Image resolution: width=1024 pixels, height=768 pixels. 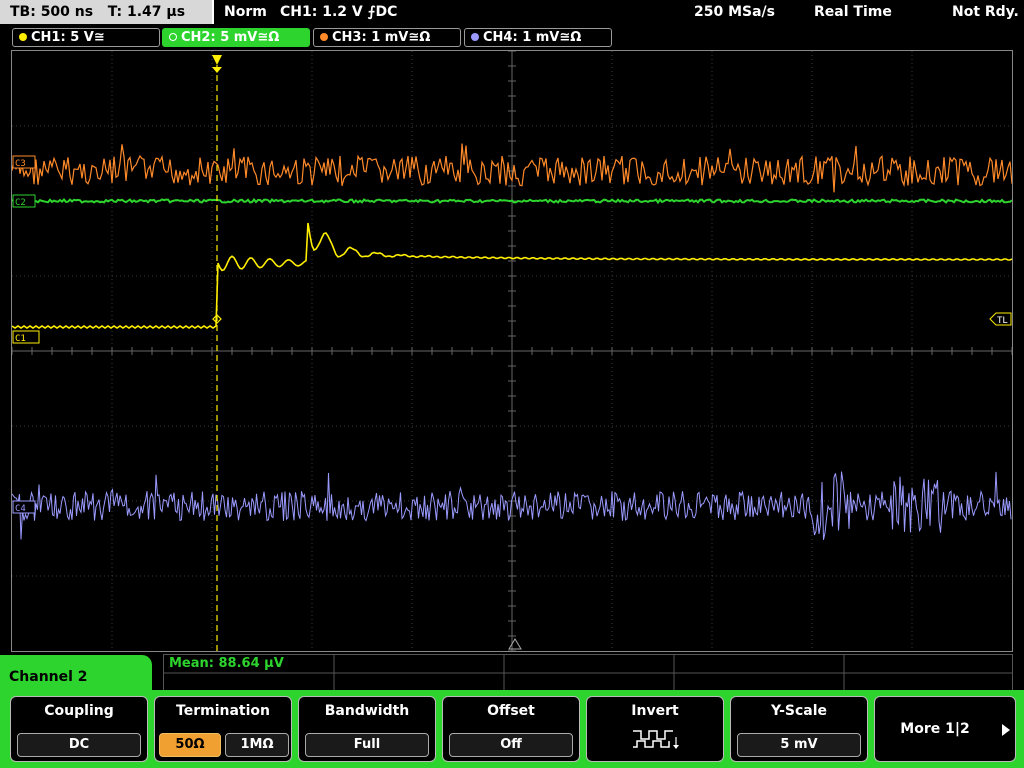 What do you see at coordinates (20, 509) in the screenshot?
I see `ch4-marker-label: C4` at bounding box center [20, 509].